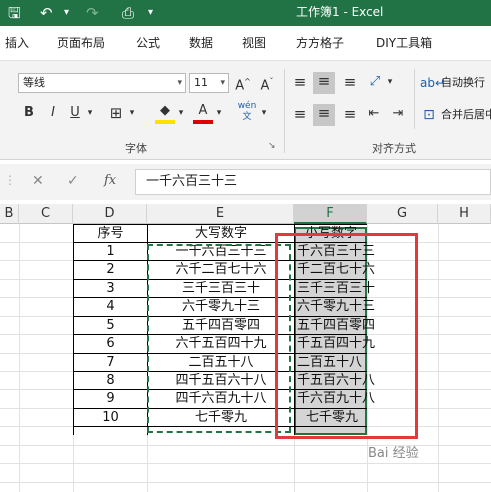  I want to click on column-header-g: G, so click(402, 214).